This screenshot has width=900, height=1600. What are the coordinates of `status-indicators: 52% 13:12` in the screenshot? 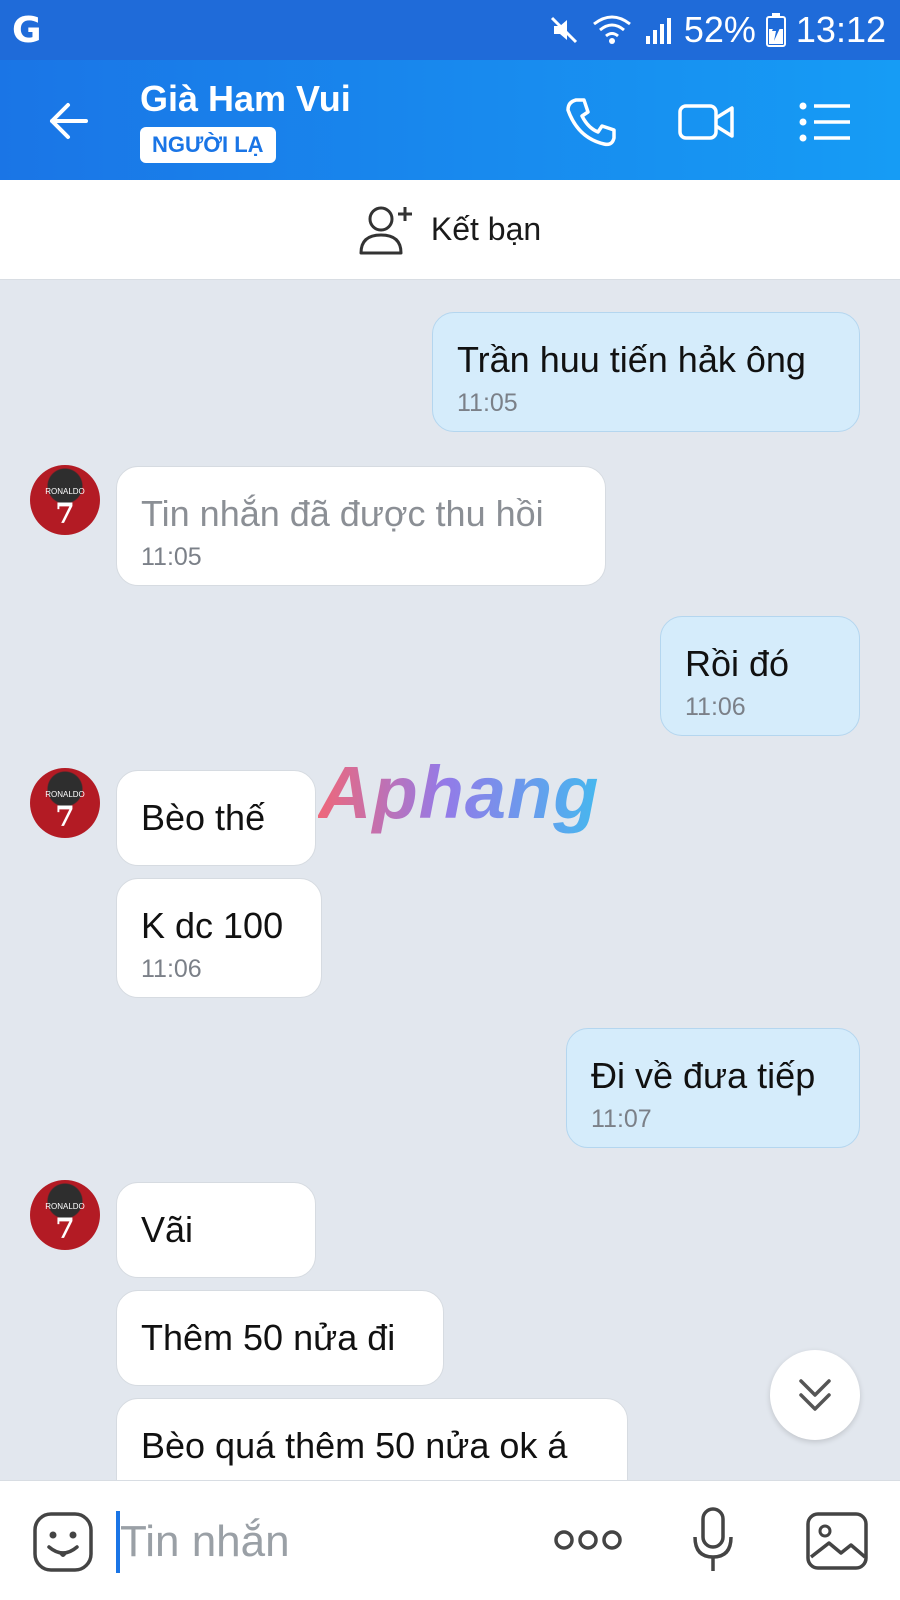 It's located at (717, 30).